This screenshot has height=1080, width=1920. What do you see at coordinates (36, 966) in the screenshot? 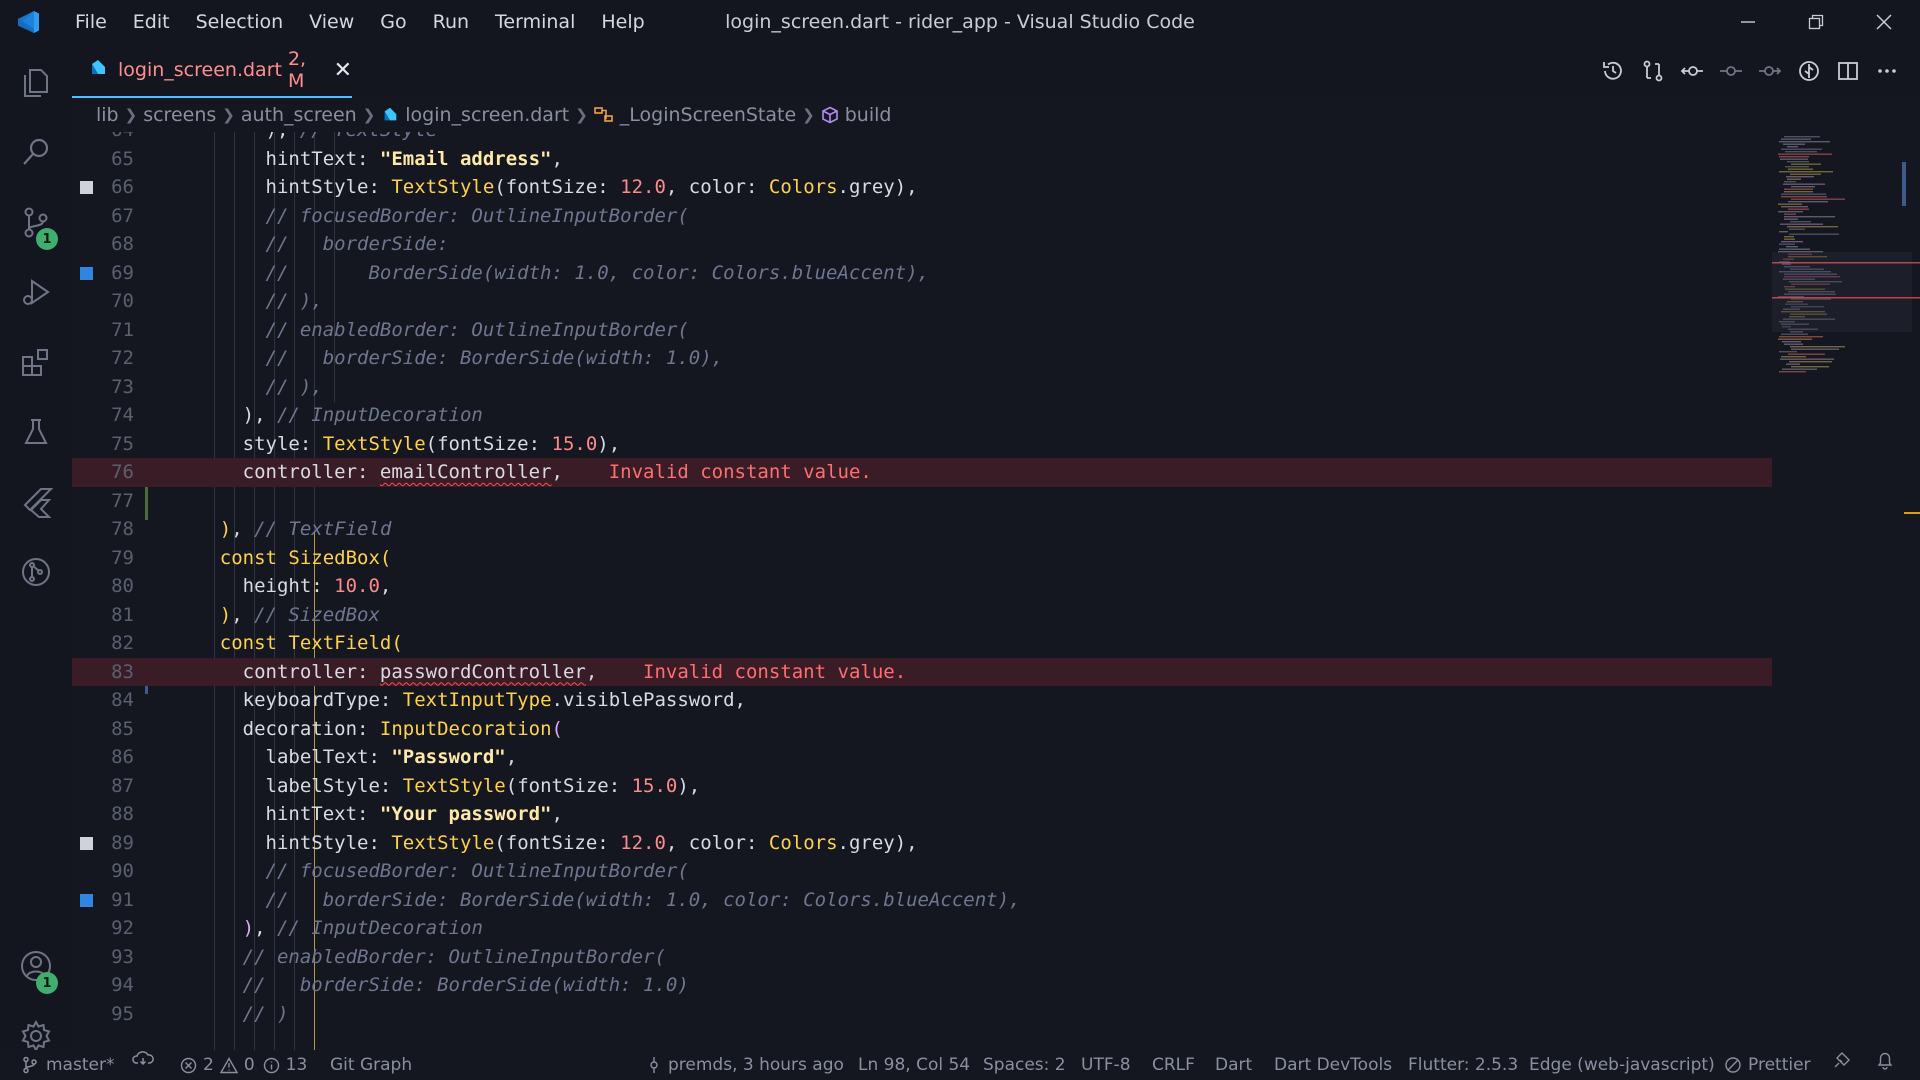
I see `accounts-icon: 1` at bounding box center [36, 966].